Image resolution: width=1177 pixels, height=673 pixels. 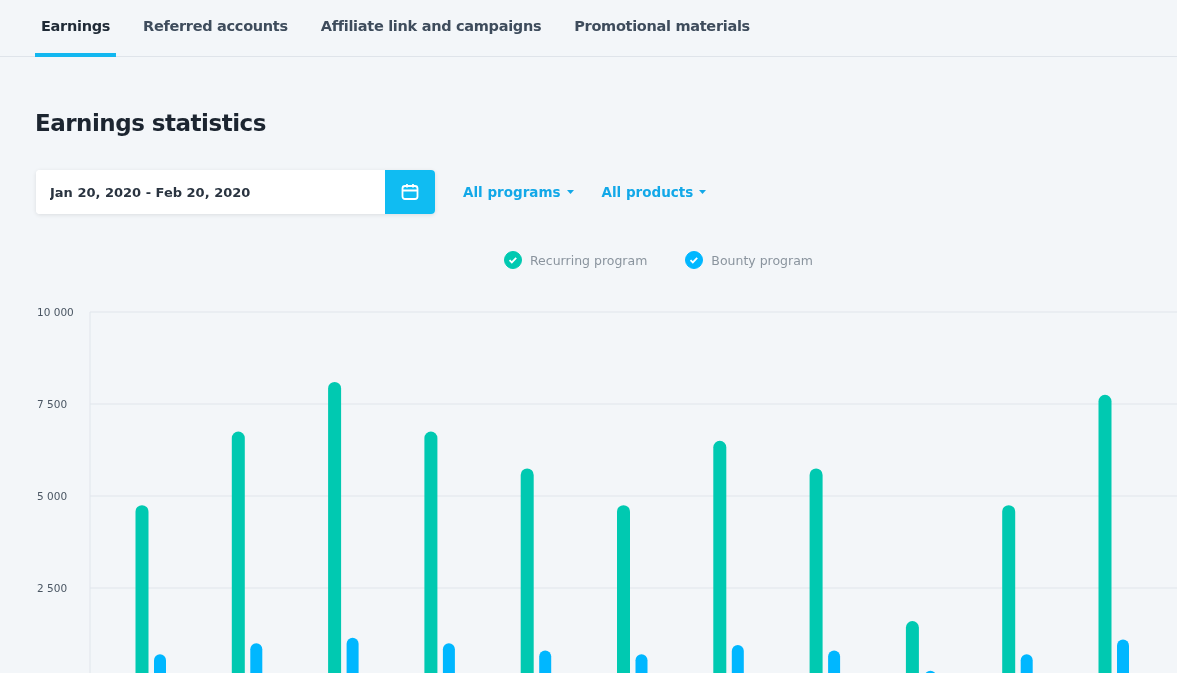 What do you see at coordinates (52, 404) in the screenshot?
I see `y-axis-label: 7 500` at bounding box center [52, 404].